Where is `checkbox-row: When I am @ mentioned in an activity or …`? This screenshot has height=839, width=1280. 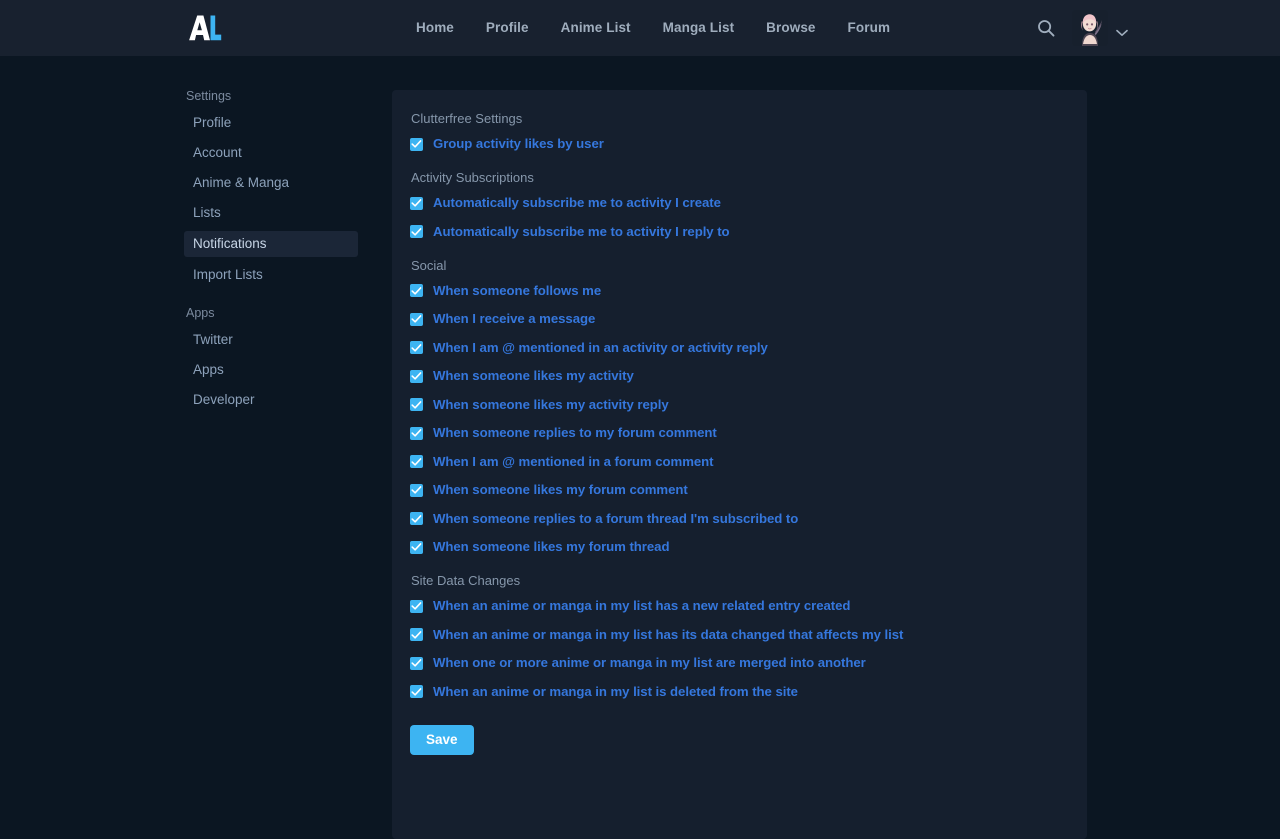 checkbox-row: When I am @ mentioned in an activity or … is located at coordinates (739, 348).